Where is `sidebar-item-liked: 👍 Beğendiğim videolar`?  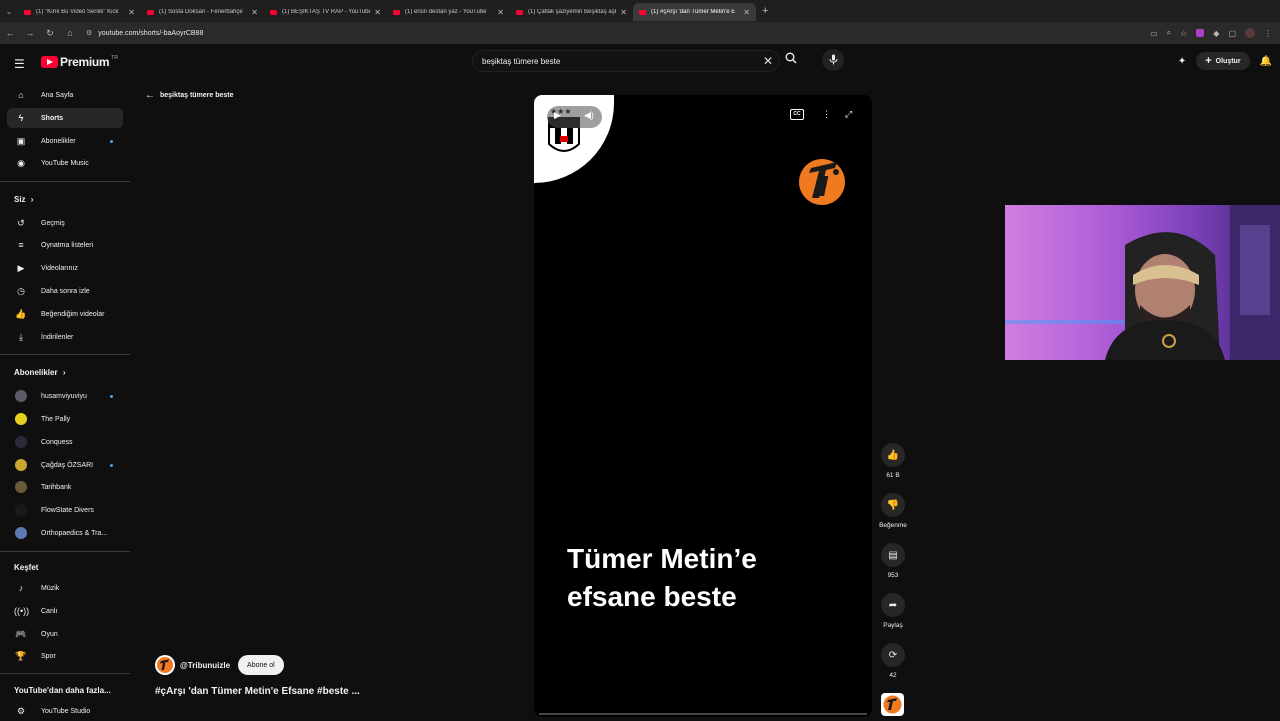 sidebar-item-liked: 👍 Beğendiğim videolar is located at coordinates (65, 314).